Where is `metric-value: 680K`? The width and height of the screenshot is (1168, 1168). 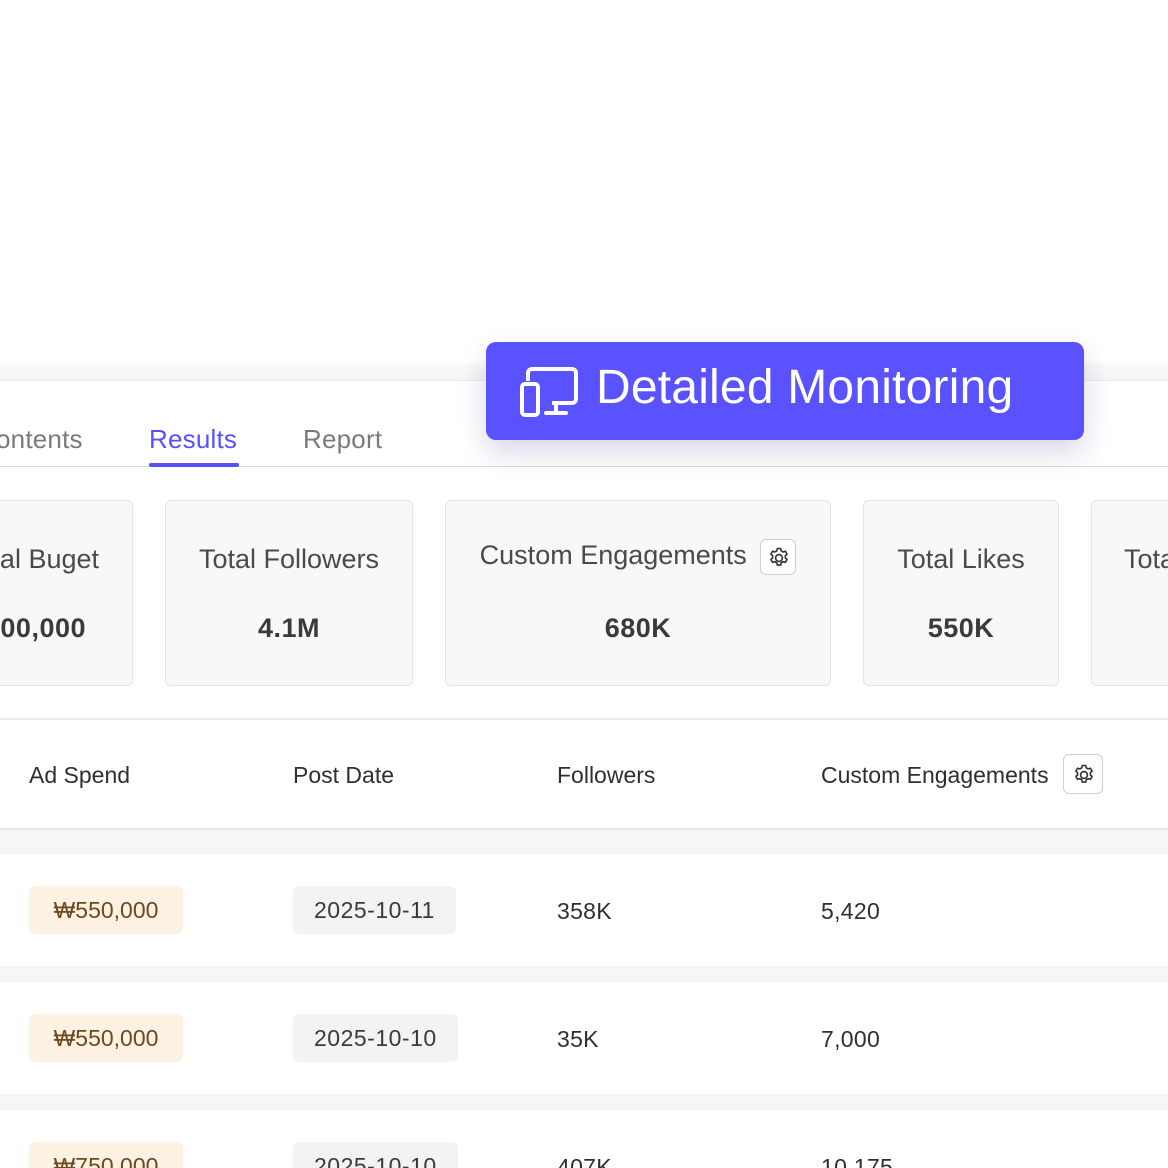
metric-value: 680K is located at coordinates (638, 628).